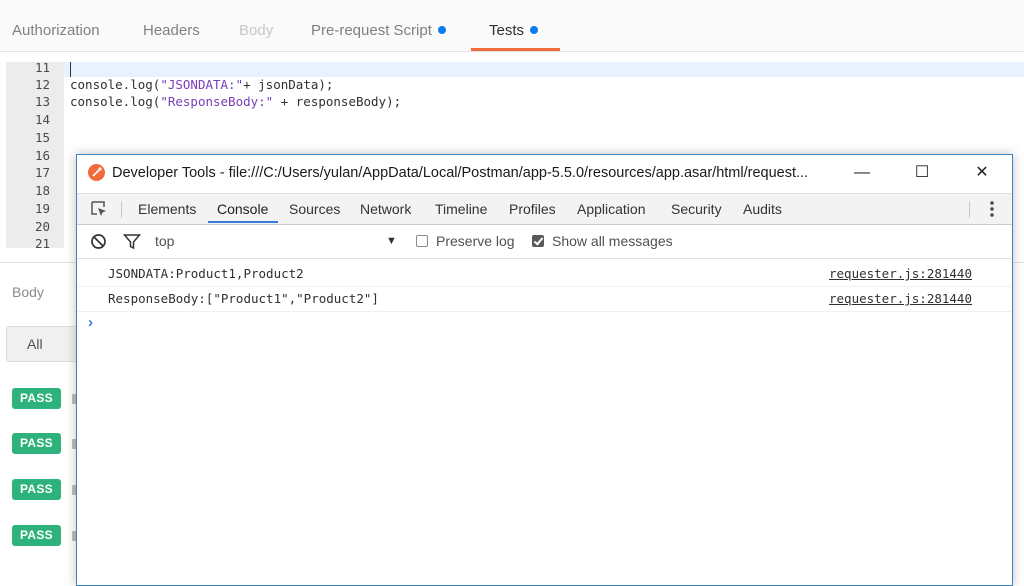 The image size is (1024, 586). What do you see at coordinates (862, 173) in the screenshot?
I see `minimize-button: —` at bounding box center [862, 173].